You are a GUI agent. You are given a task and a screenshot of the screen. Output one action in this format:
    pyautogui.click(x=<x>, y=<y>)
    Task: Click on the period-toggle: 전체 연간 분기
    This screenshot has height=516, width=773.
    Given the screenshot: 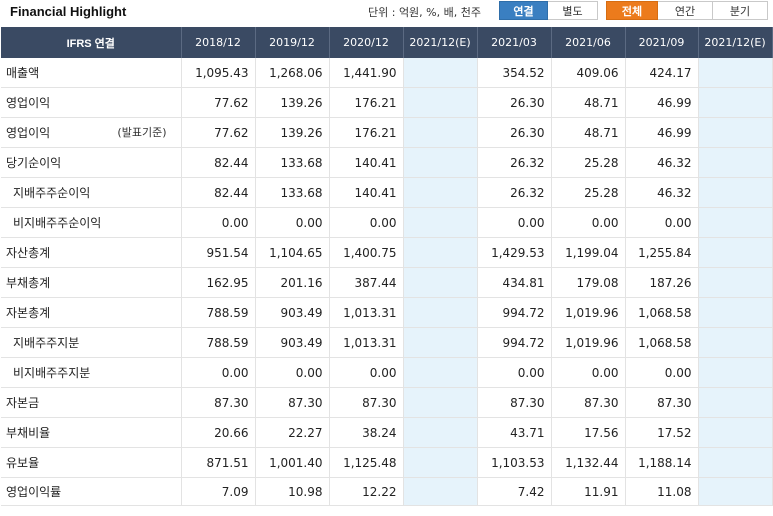 What is the action you would take?
    pyautogui.click(x=687, y=10)
    